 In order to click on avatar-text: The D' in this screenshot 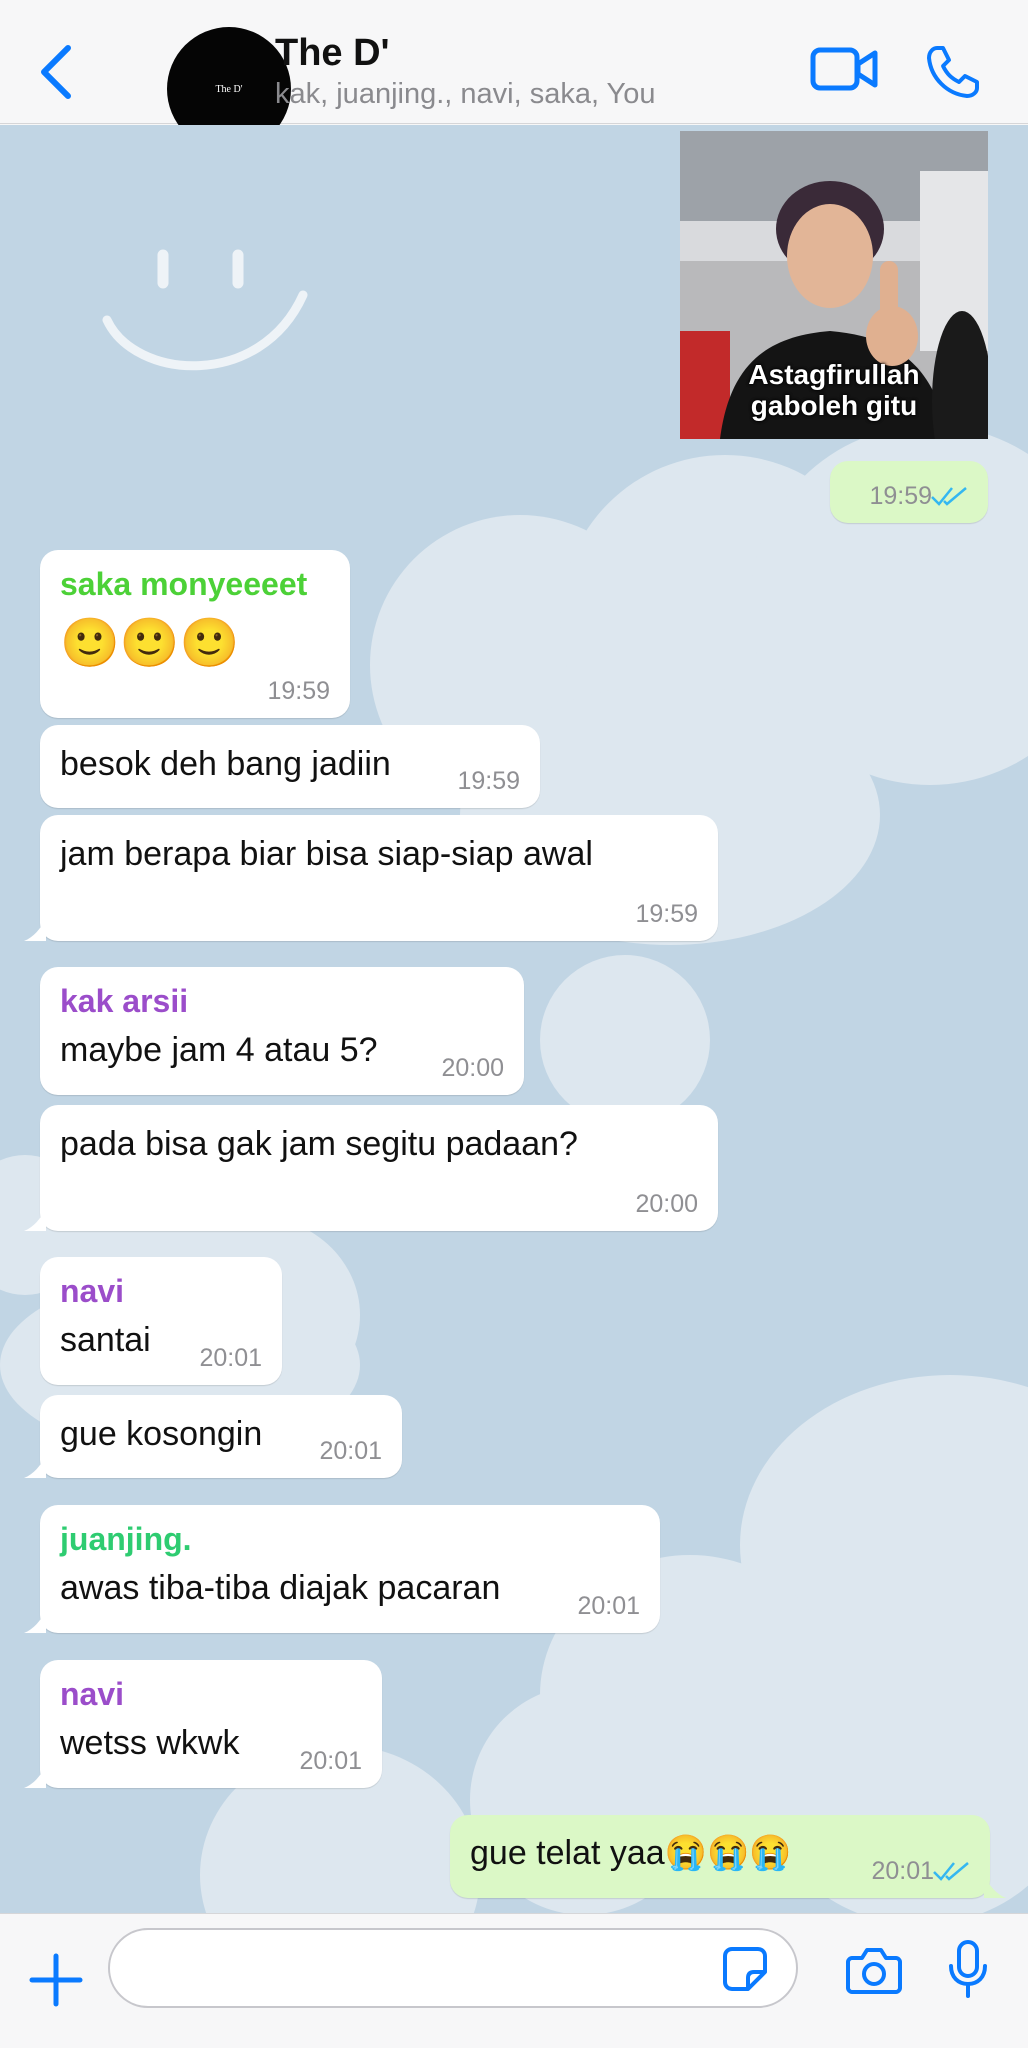, I will do `click(229, 89)`.